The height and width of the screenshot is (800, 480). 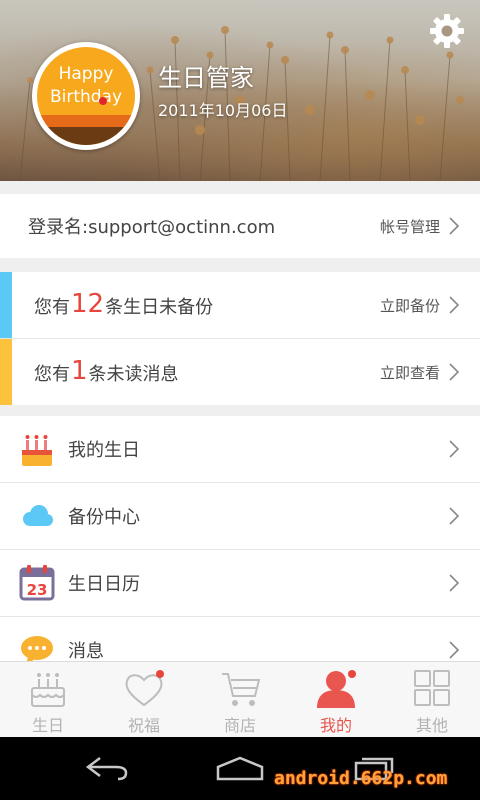 I want to click on account-row: 登录名:support@octinn.com 帐号管理, so click(x=240, y=226).